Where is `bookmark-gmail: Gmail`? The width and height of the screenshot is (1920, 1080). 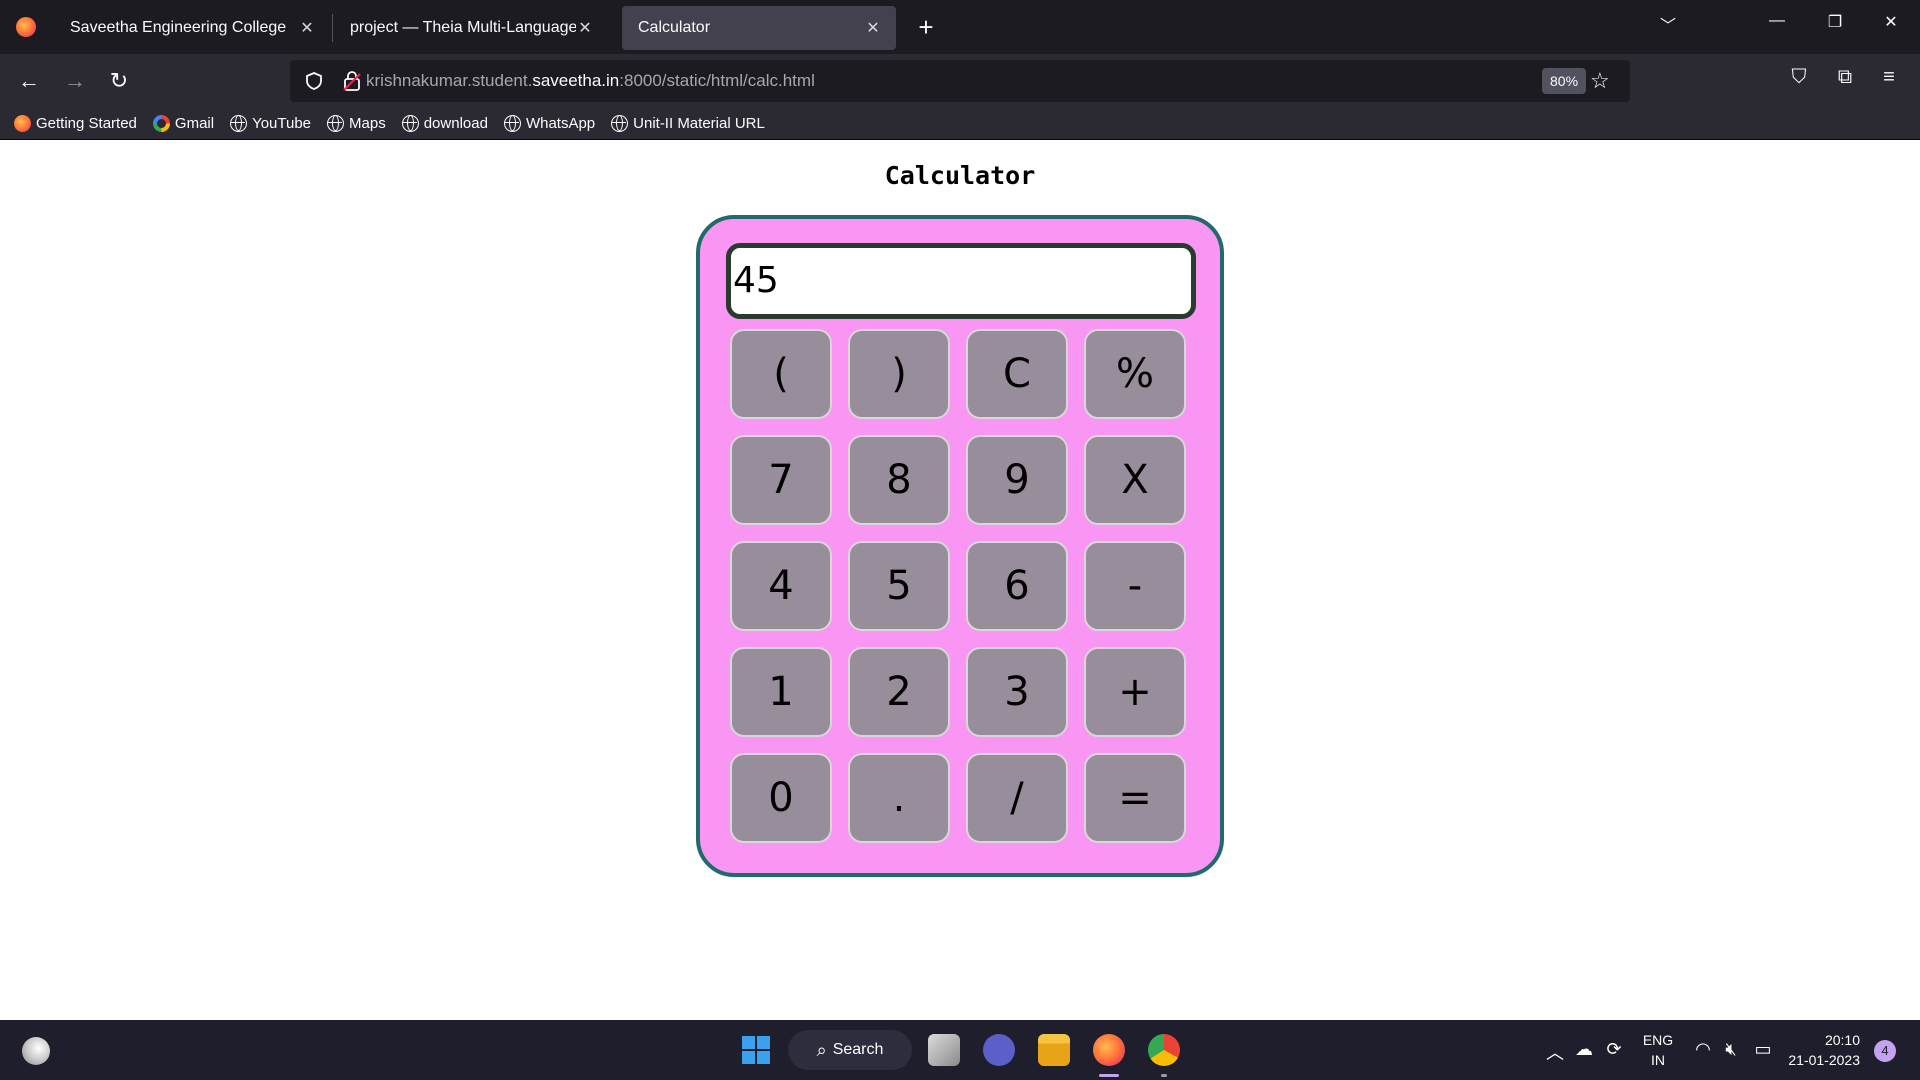
bookmark-gmail: Gmail is located at coordinates (183, 123).